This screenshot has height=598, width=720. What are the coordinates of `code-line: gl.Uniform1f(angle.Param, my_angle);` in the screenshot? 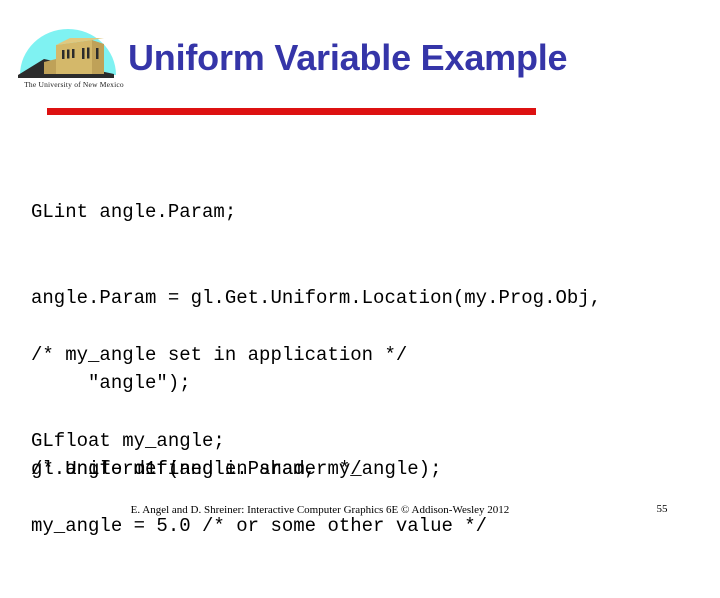 It's located at (236, 469).